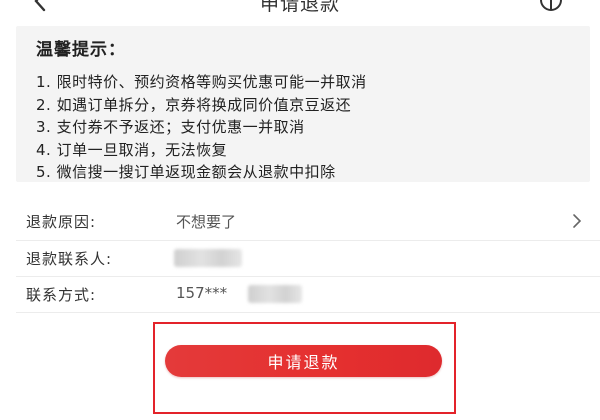 This screenshot has width=600, height=420. I want to click on notice-item: 4. 订单一旦取消，无法恢复, so click(132, 149).